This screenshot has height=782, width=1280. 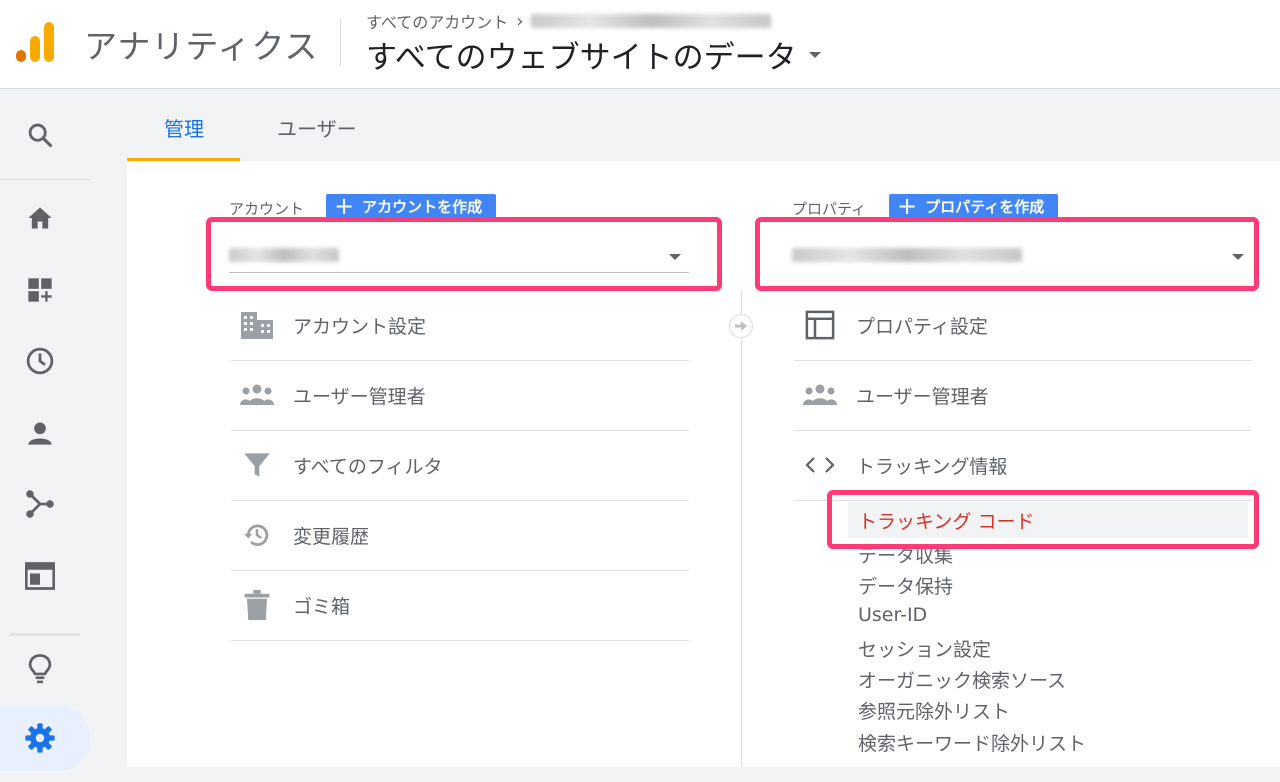 What do you see at coordinates (460, 535) in the screenshot?
I see `menu-change-history: 変更履歴` at bounding box center [460, 535].